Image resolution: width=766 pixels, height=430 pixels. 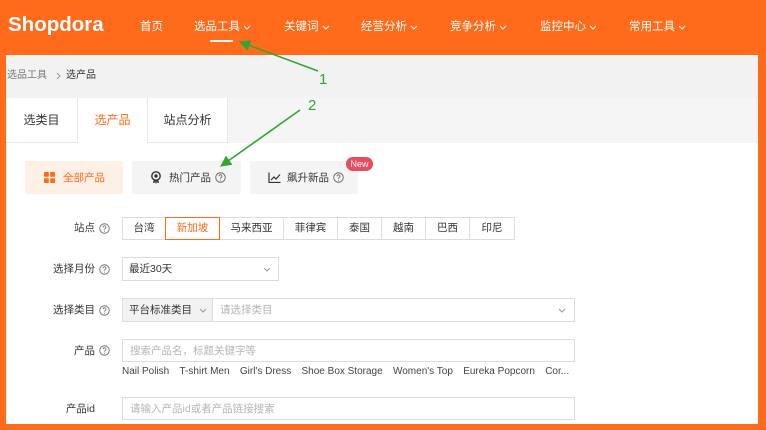 I want to click on top-nav: Shopdora 首页 选品工具 关键词 经营分析 竞争分析 监控中心 常用工具, so click(x=383, y=27).